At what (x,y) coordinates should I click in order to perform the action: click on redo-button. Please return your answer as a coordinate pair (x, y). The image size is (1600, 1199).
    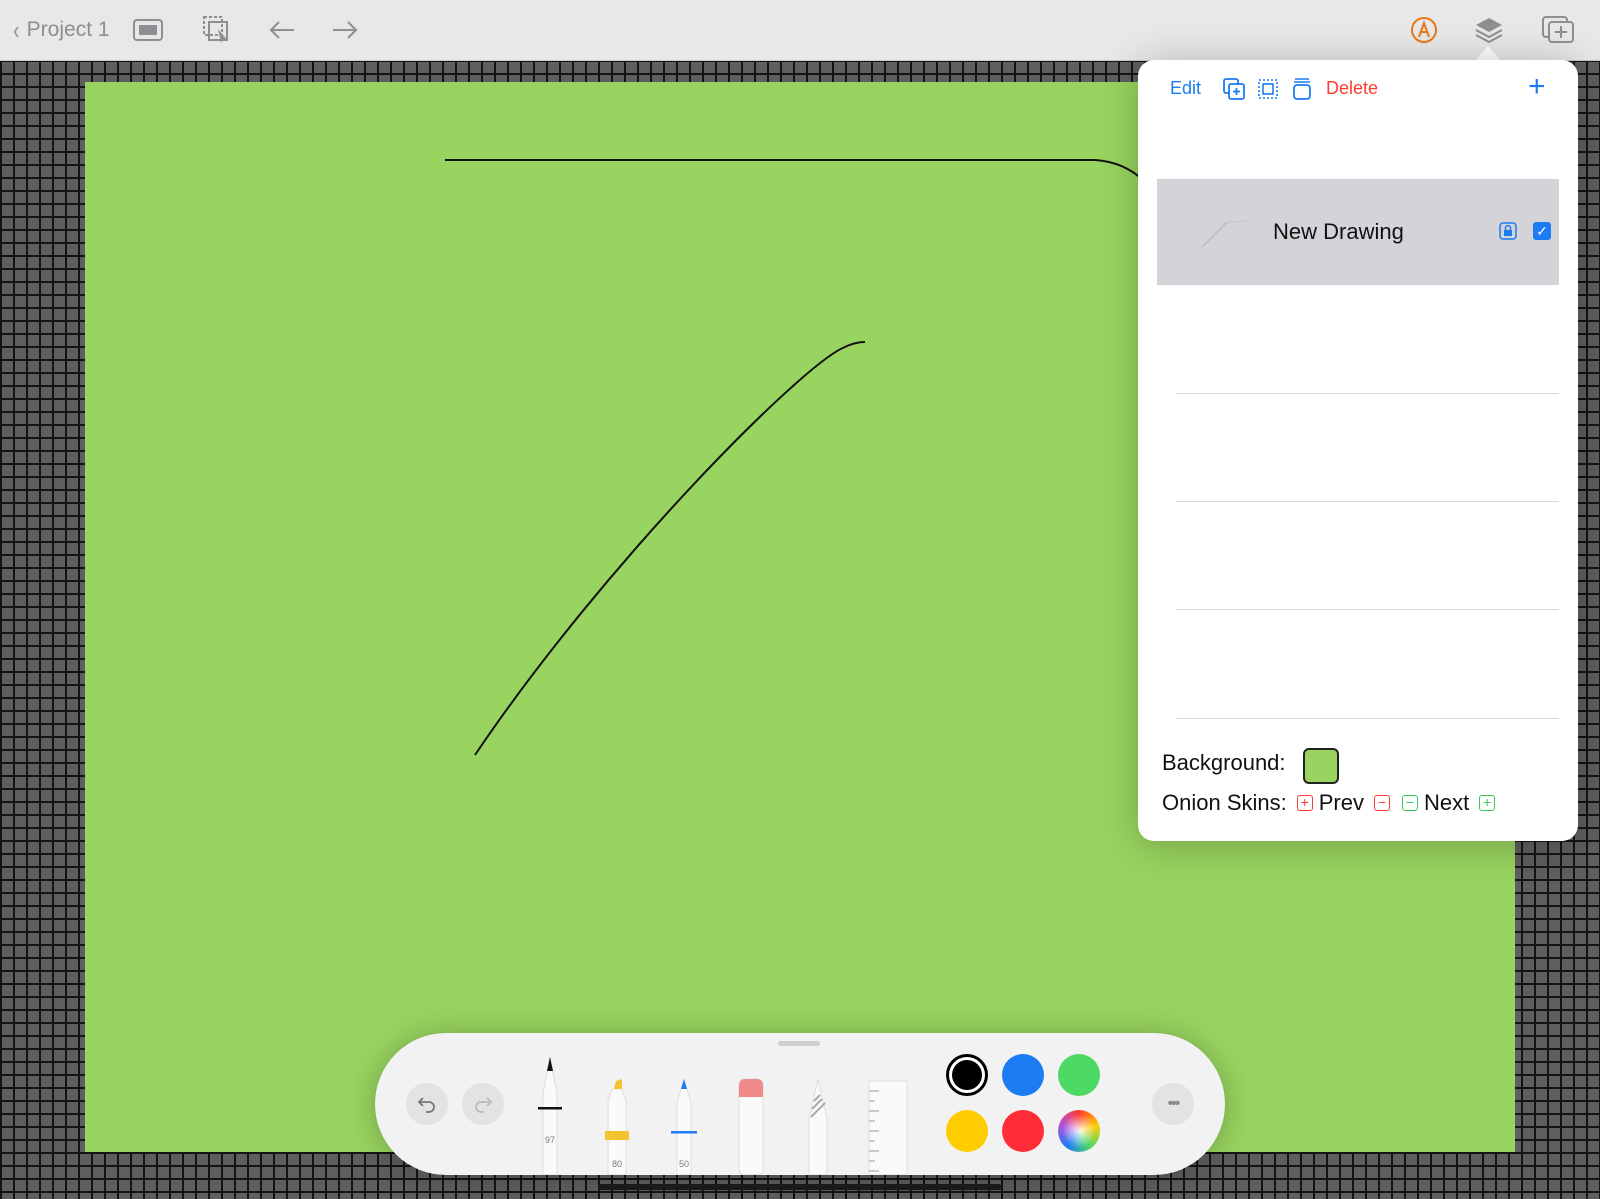
    Looking at the image, I should click on (483, 1104).